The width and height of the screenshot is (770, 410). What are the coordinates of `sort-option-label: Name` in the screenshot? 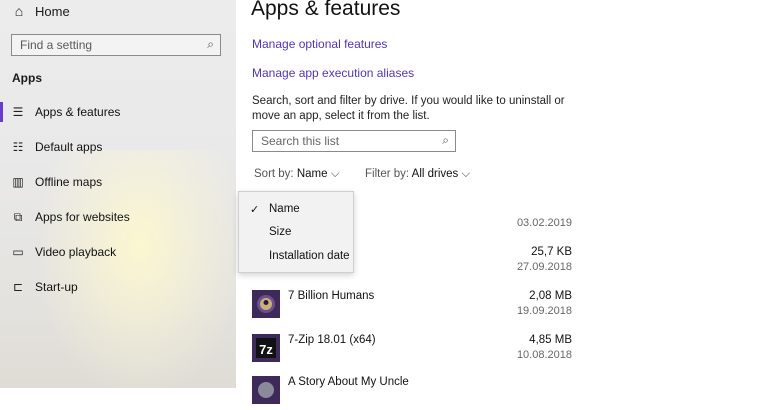 It's located at (284, 209).